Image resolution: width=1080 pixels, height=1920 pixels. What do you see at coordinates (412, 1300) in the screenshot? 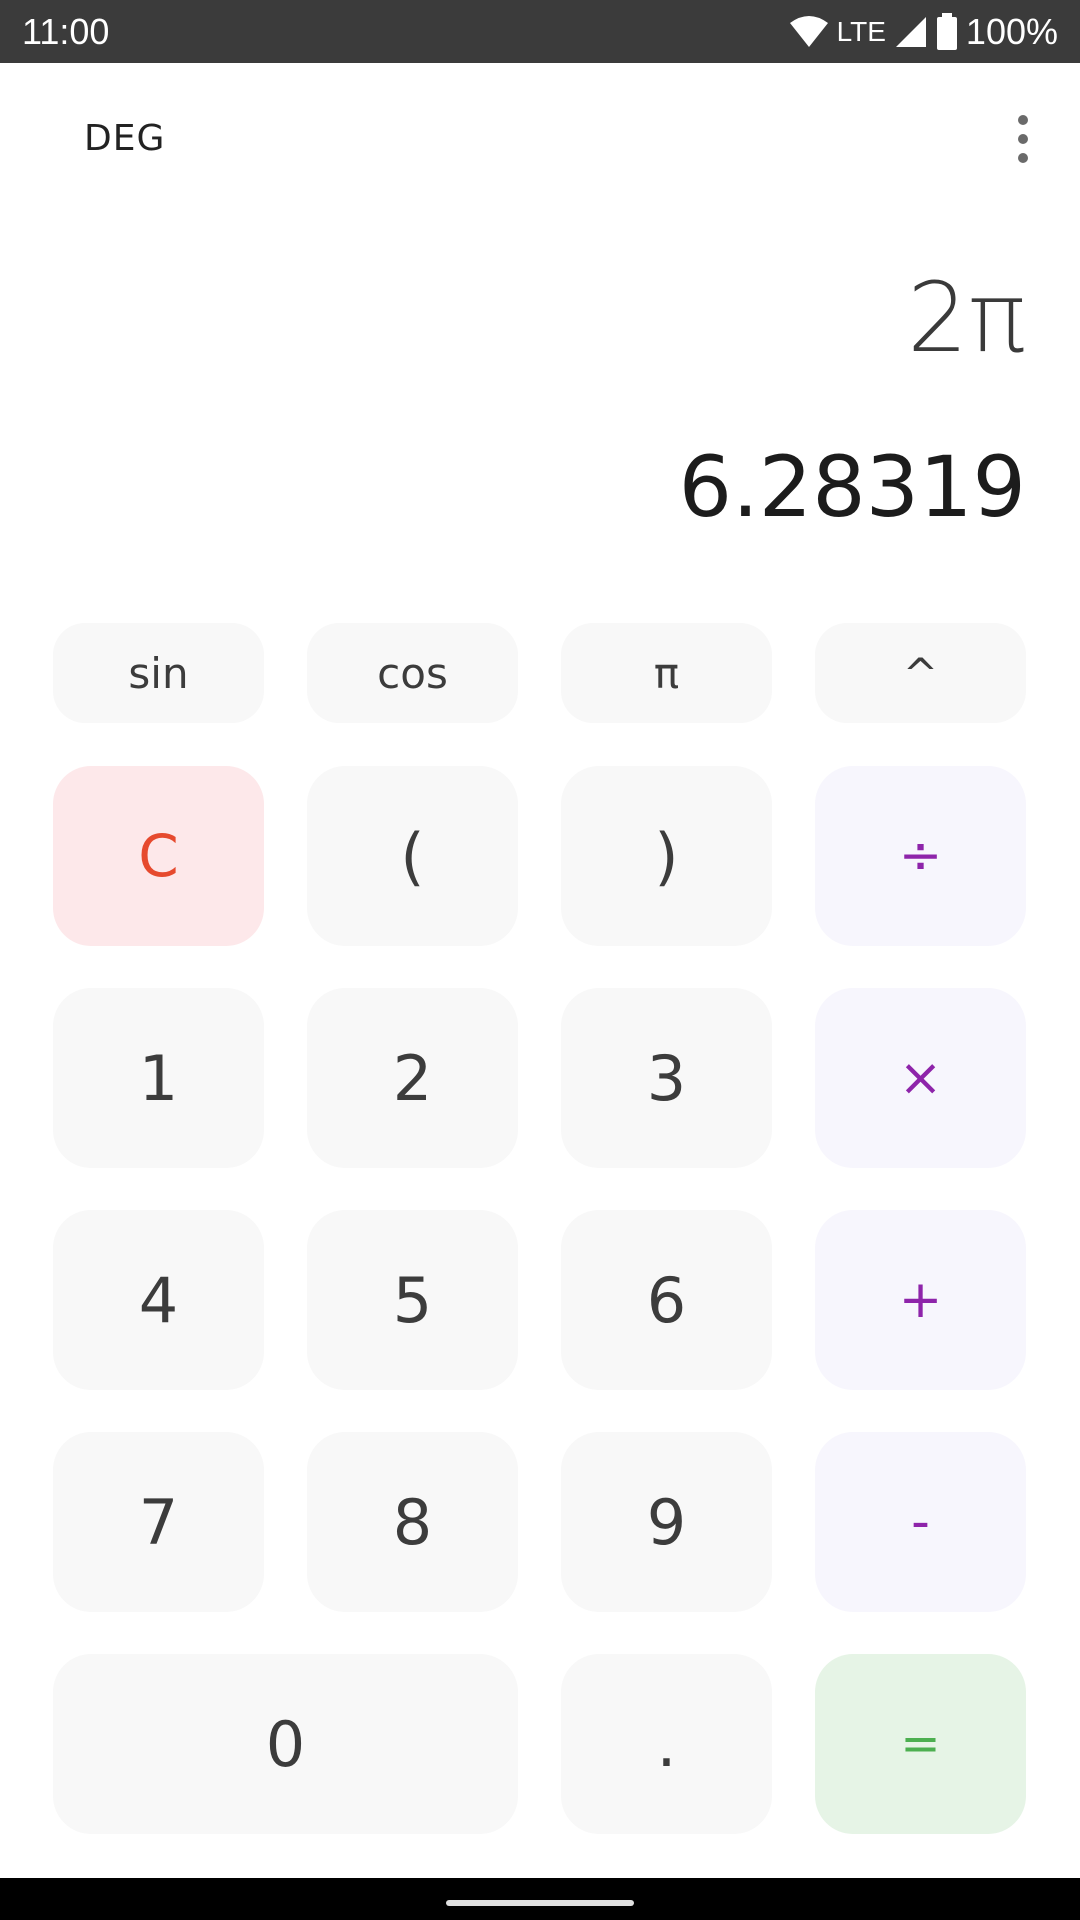
I see `digit-5-button: 5` at bounding box center [412, 1300].